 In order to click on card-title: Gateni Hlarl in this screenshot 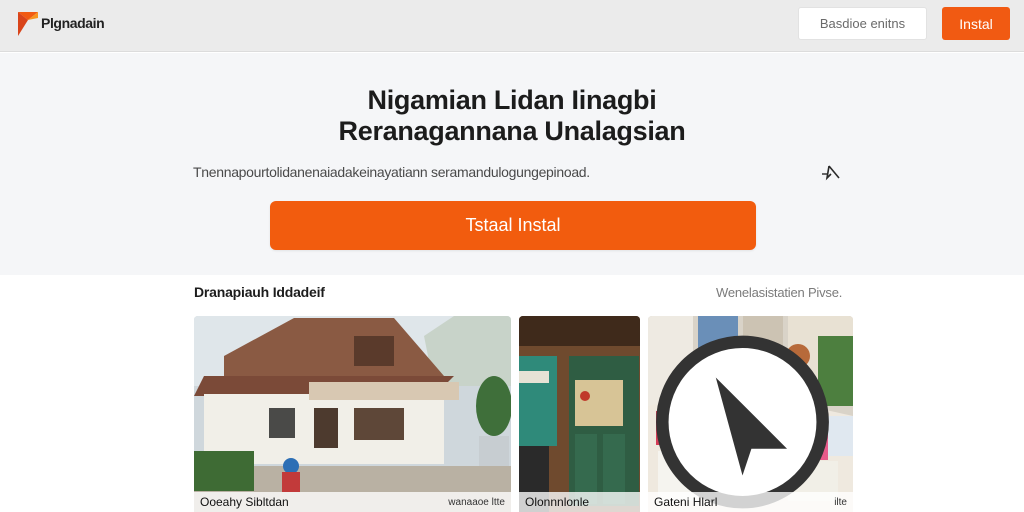, I will do `click(686, 502)`.